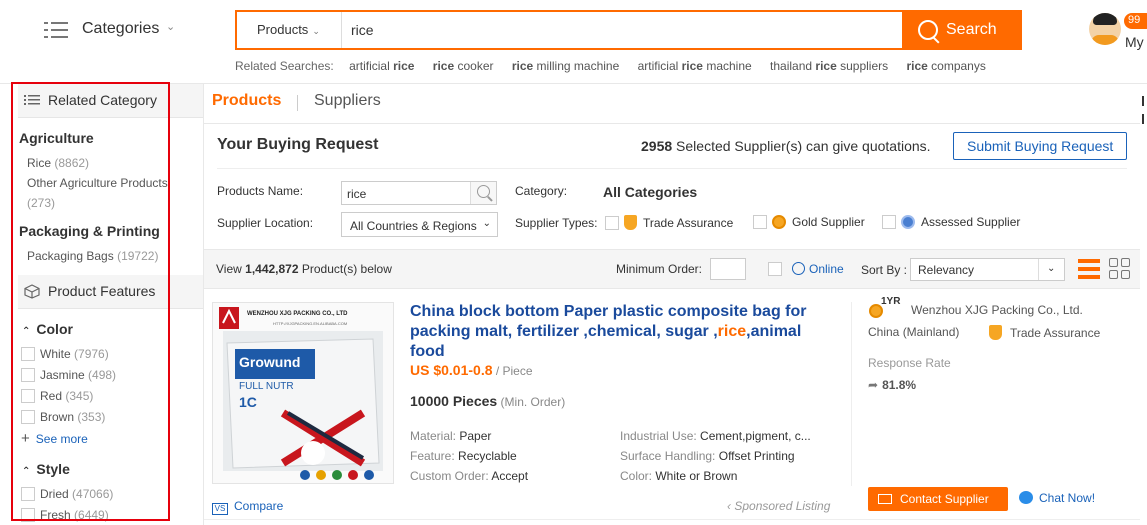 Image resolution: width=1147 pixels, height=525 pixels. Describe the element at coordinates (945, 66) in the screenshot. I see `related-search-link: rice companys` at that location.